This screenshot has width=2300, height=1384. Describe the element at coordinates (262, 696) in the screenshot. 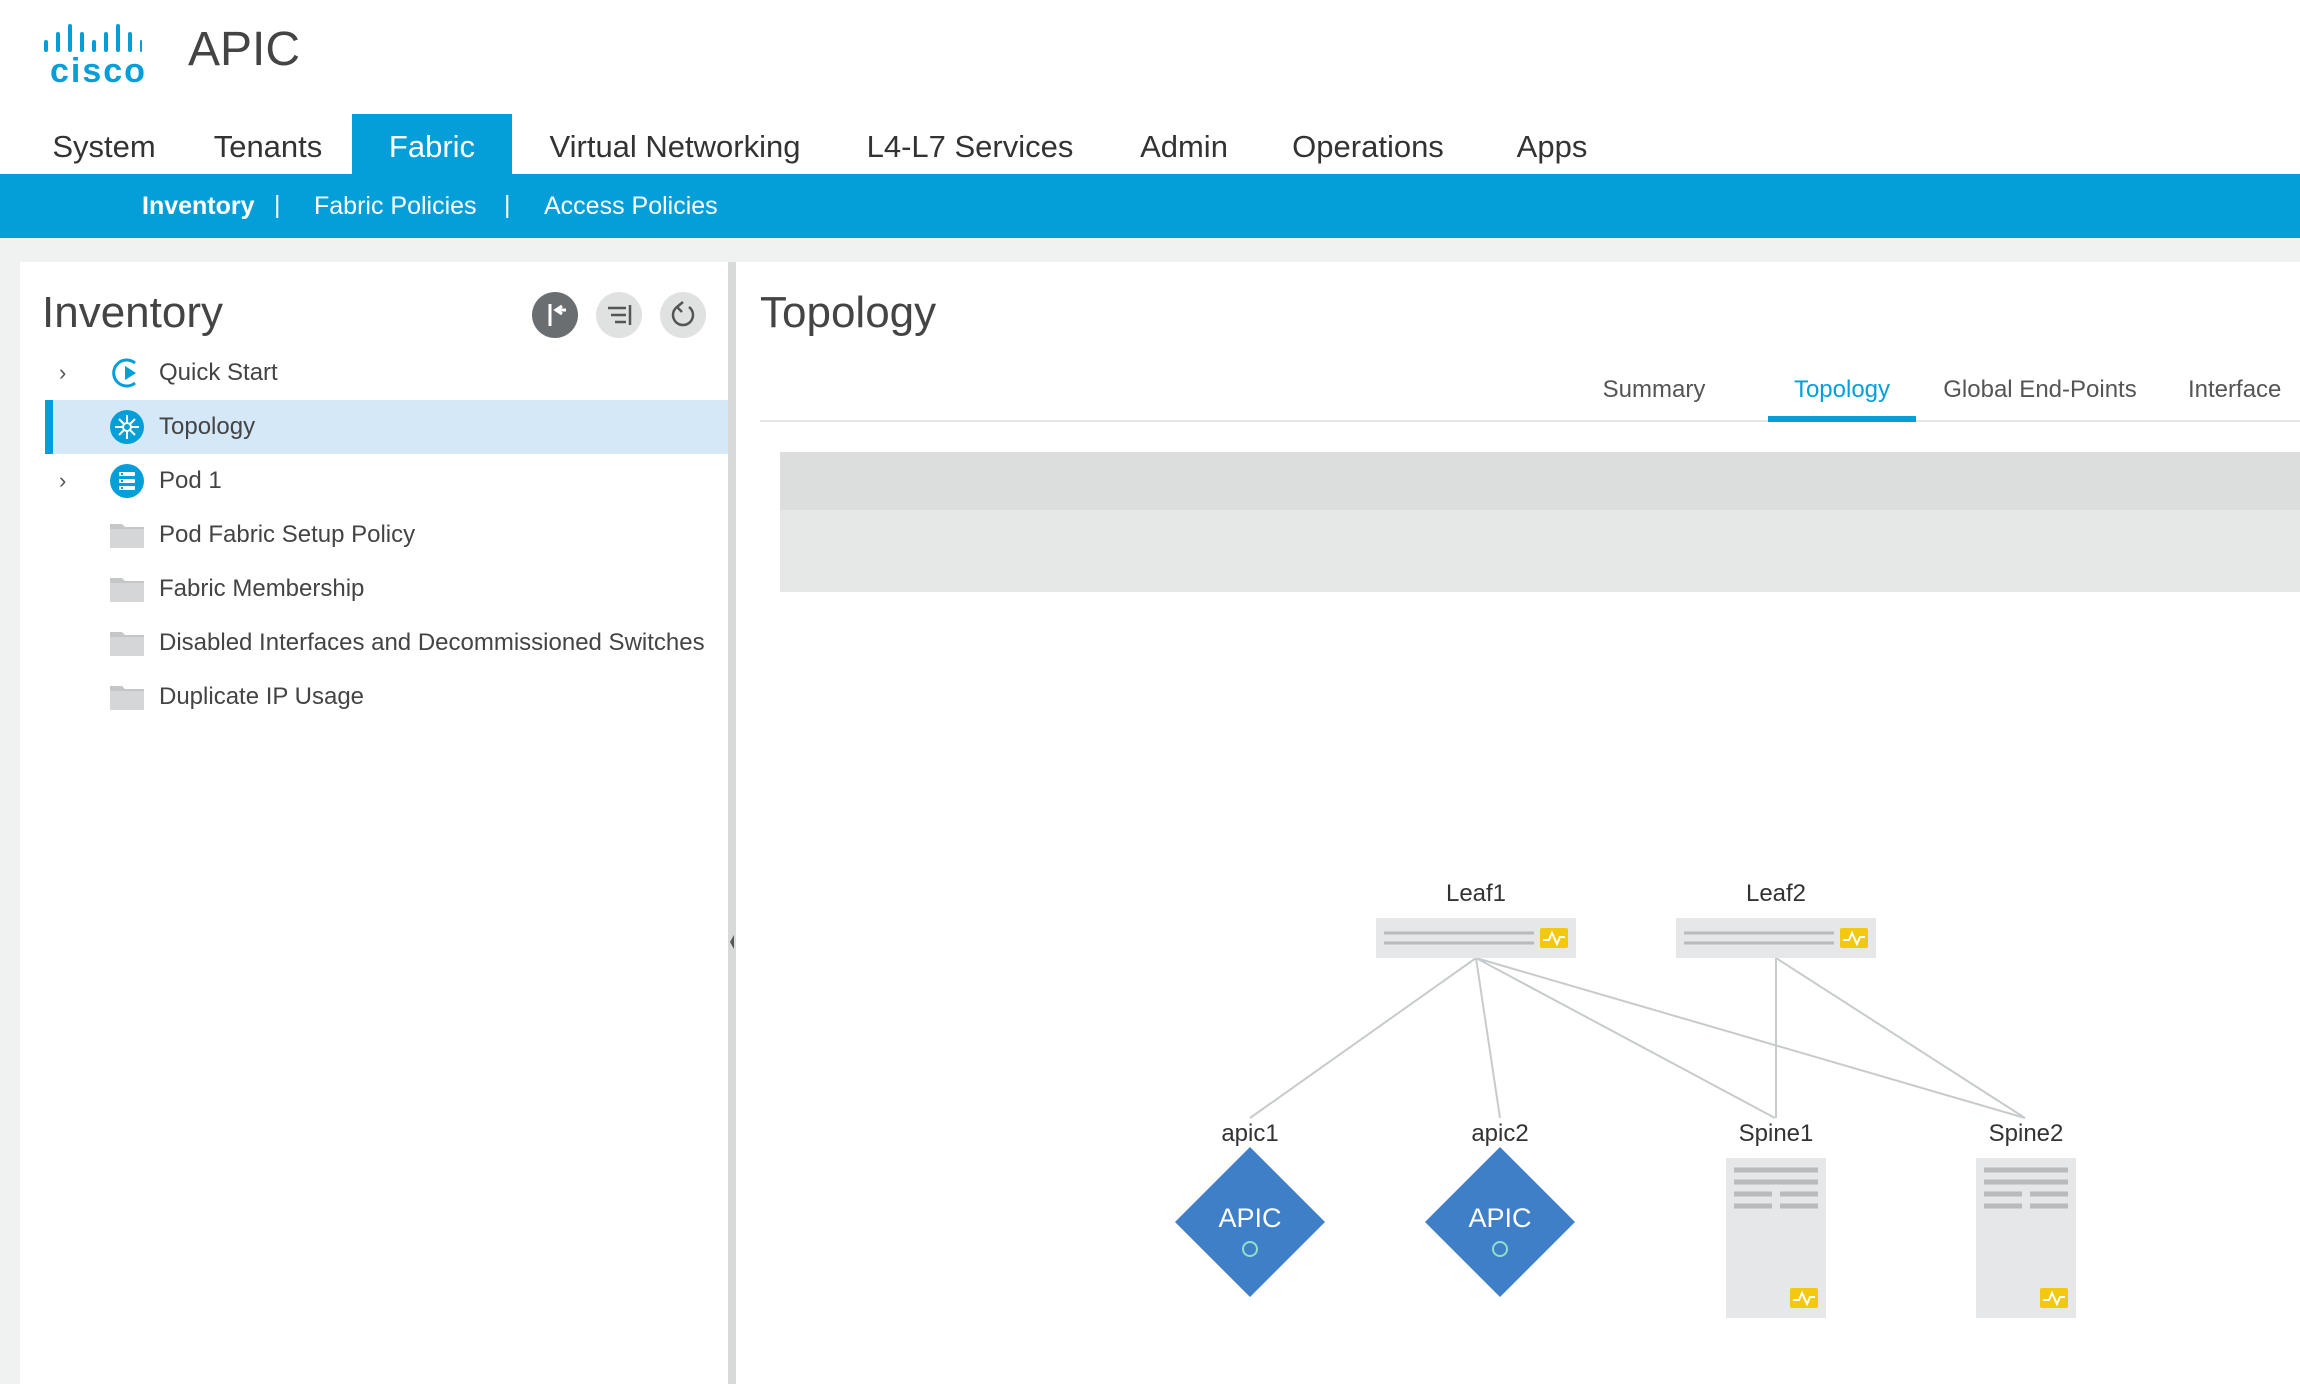

I see `tree-item-label: Duplicate IP Usage` at that location.